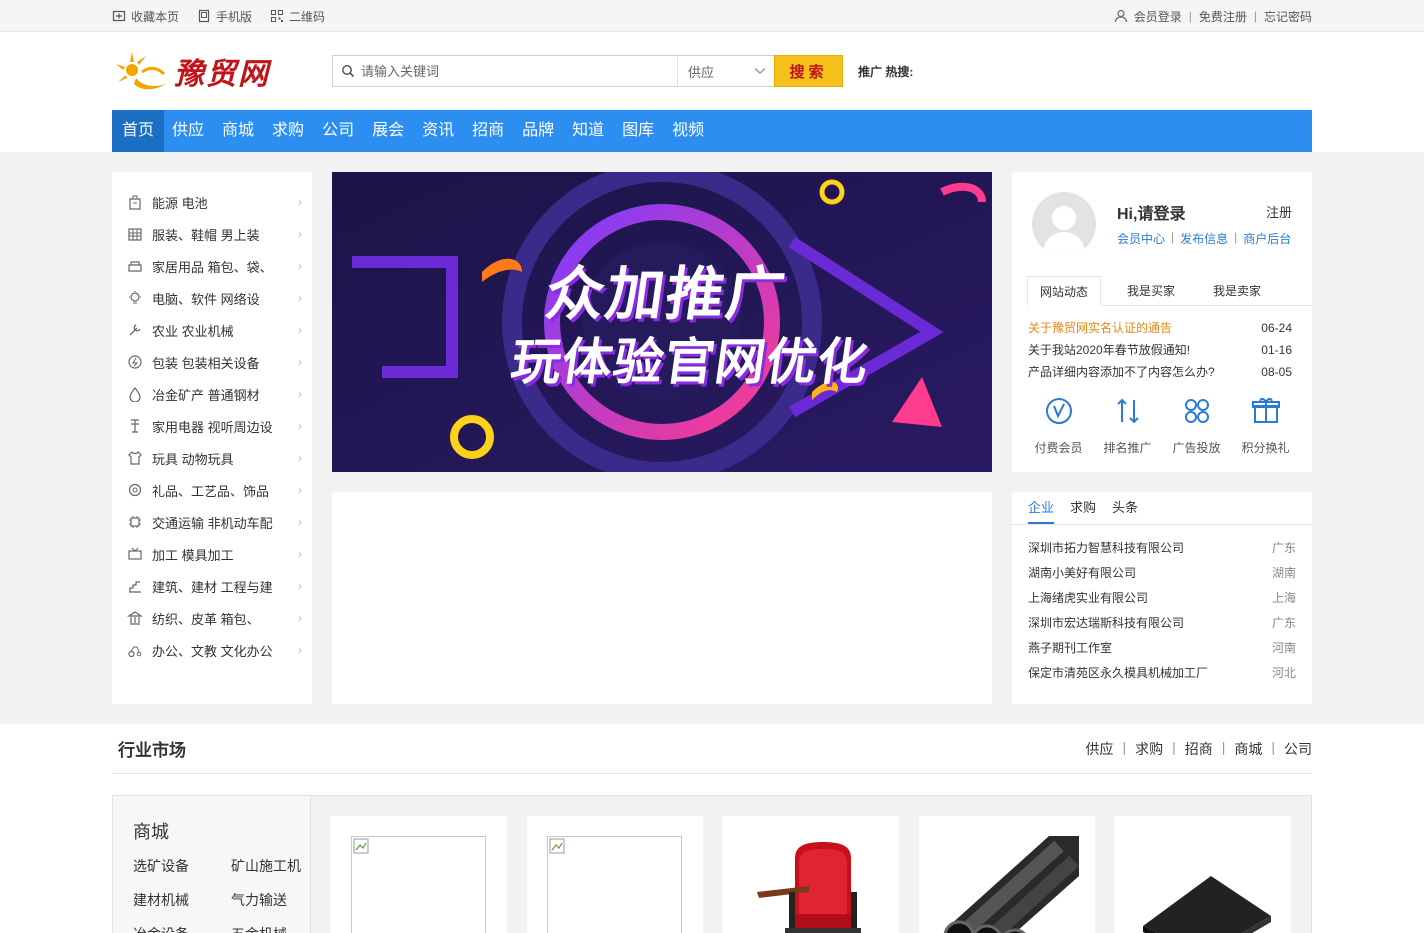 This screenshot has height=933, width=1424. I want to click on nav-item: 知道, so click(588, 131).